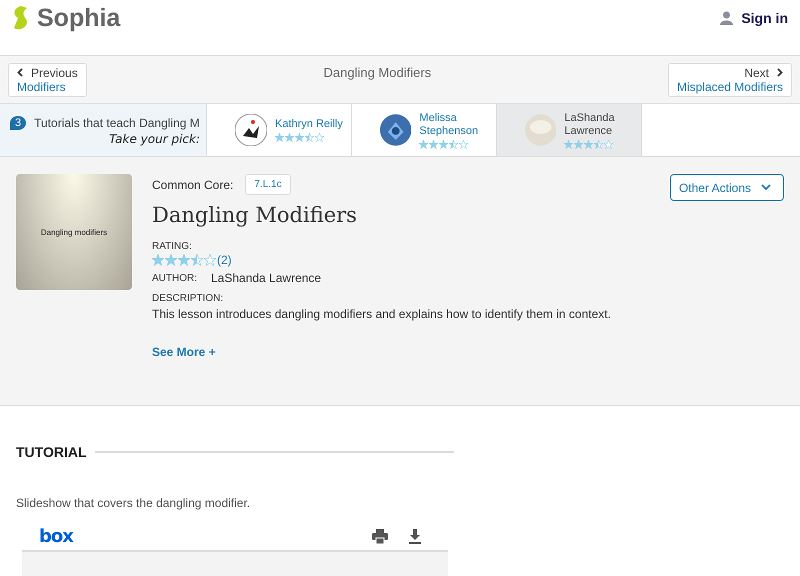  What do you see at coordinates (18, 123) in the screenshot?
I see `tutorial-count-badge: 3` at bounding box center [18, 123].